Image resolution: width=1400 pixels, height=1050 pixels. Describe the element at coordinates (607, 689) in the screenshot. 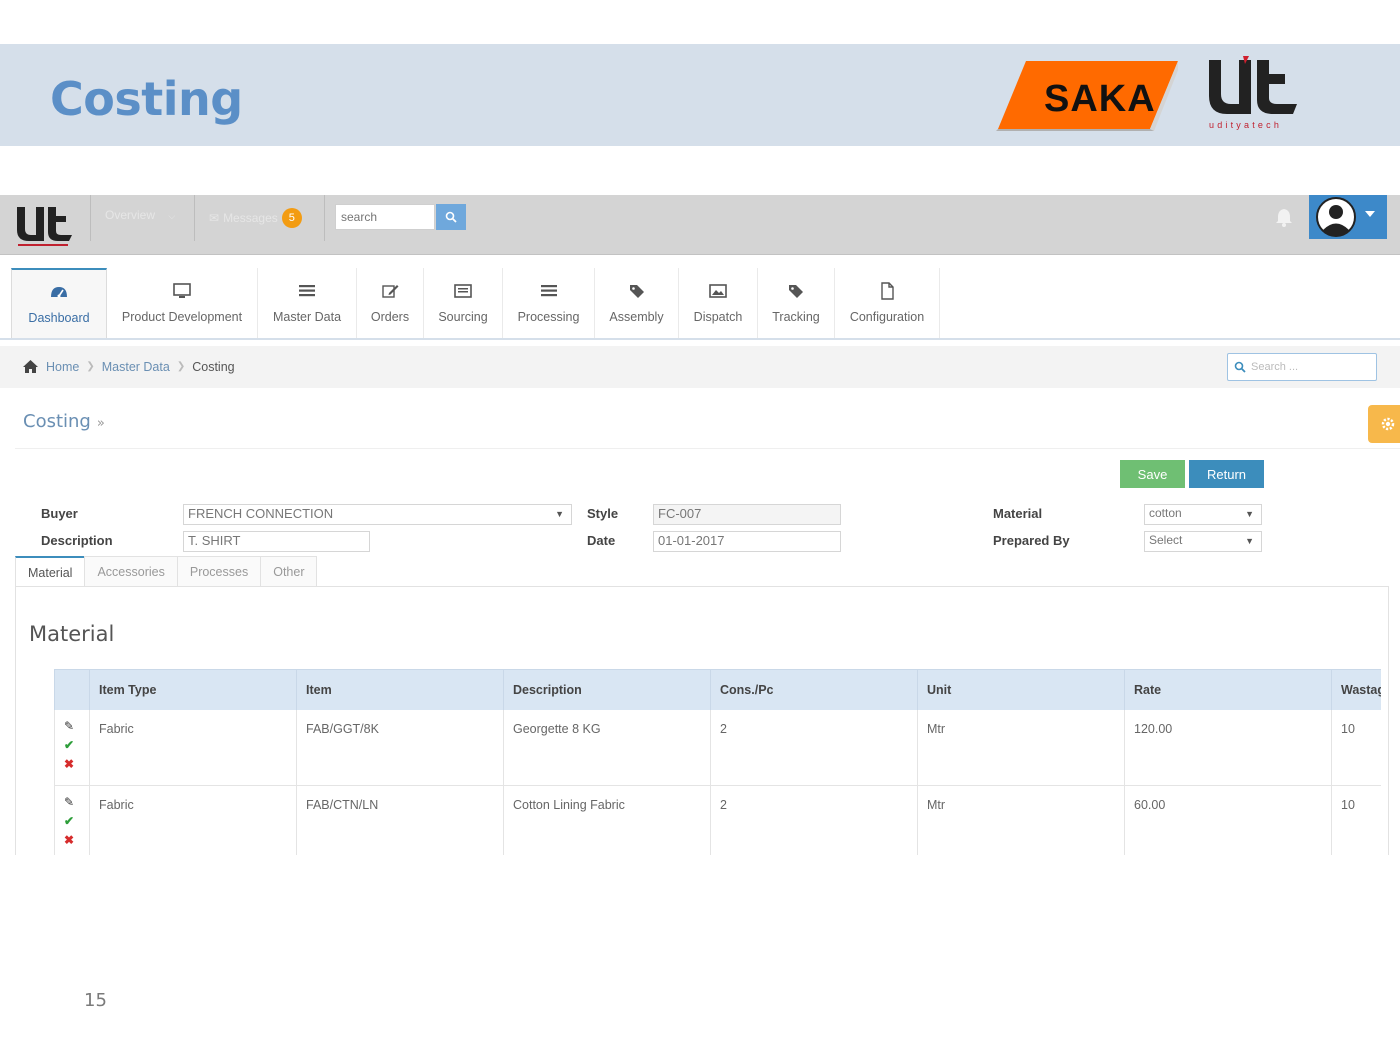

I see `column-header: Description` at that location.